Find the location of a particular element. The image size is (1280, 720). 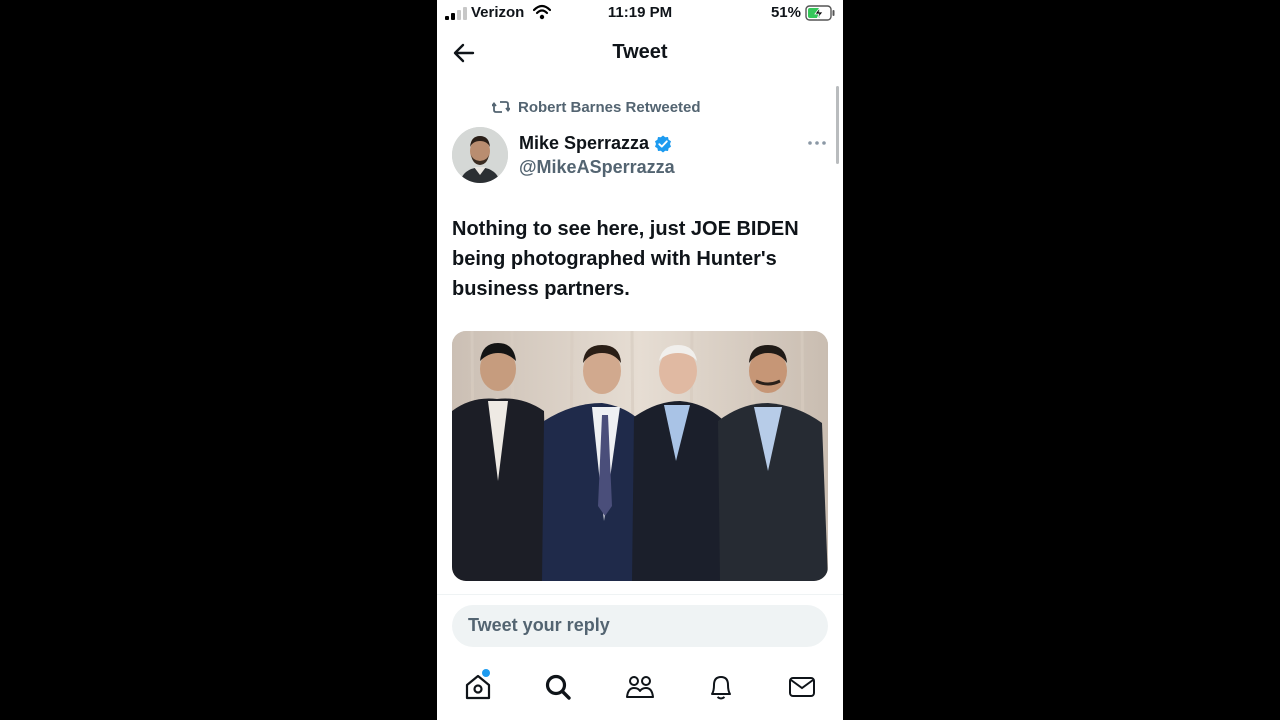

avatar-image is located at coordinates (480, 155).